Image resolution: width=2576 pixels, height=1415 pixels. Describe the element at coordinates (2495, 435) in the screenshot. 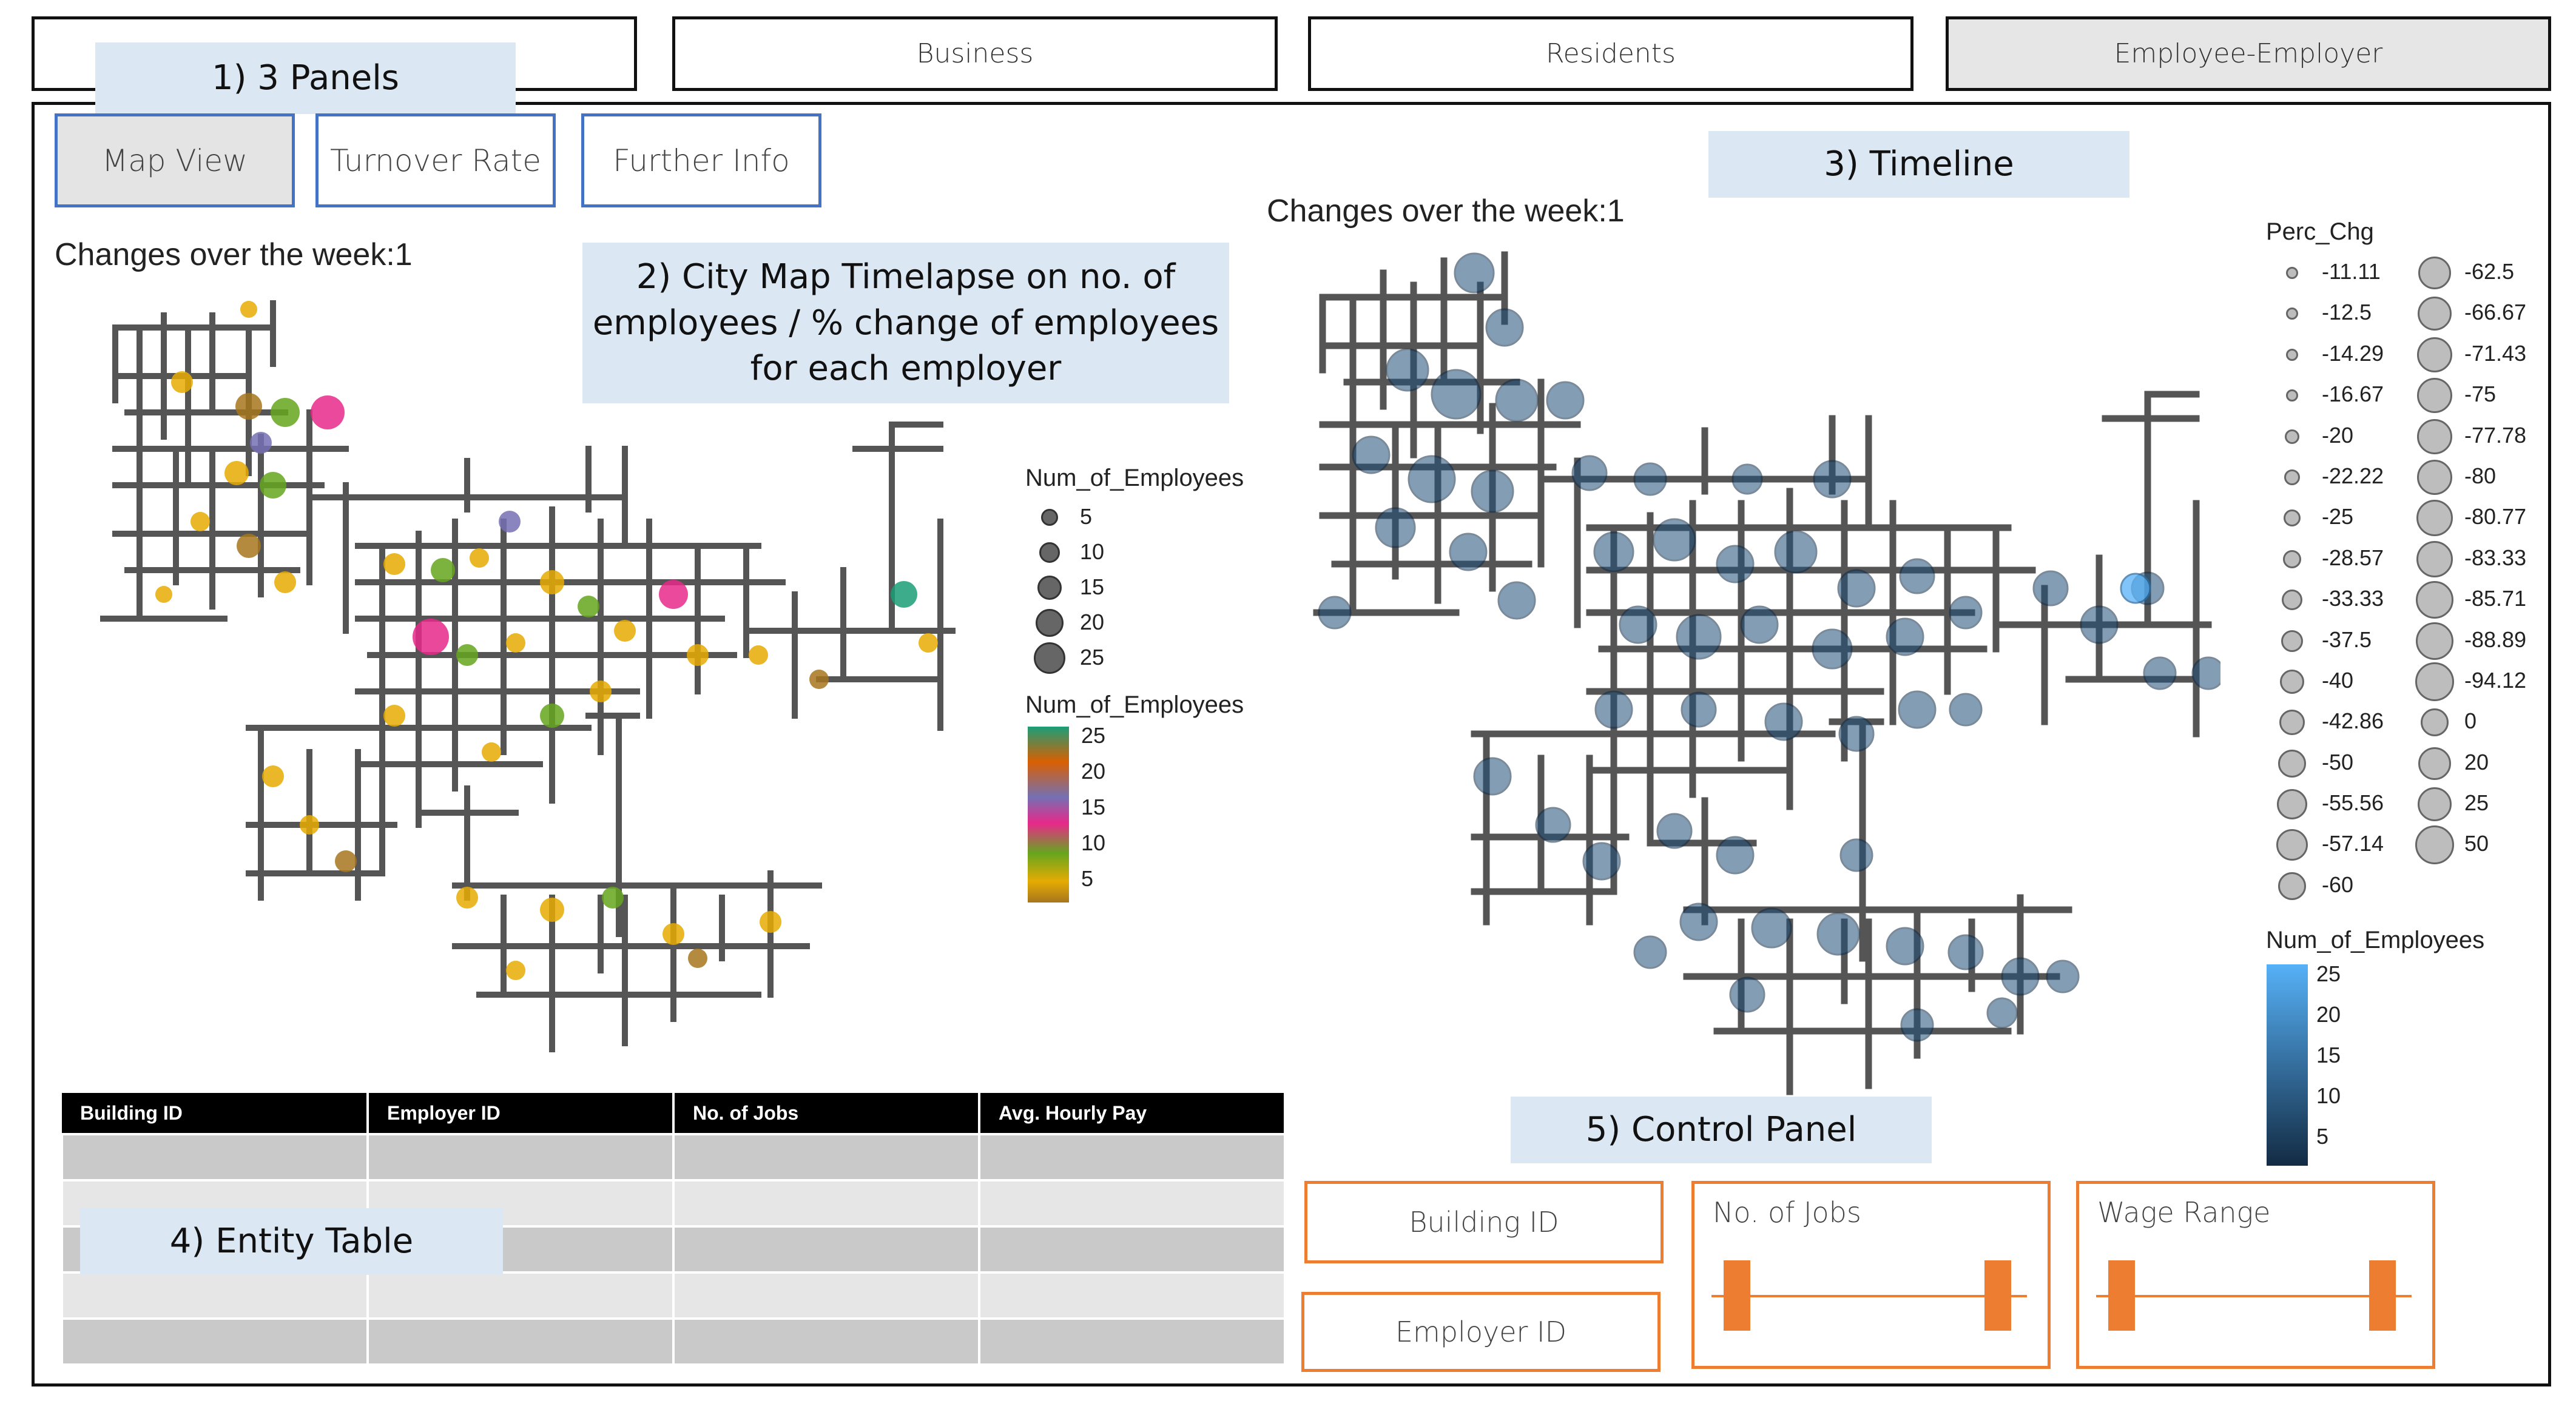

I see `perc-chg-legend-label: -77.78` at that location.